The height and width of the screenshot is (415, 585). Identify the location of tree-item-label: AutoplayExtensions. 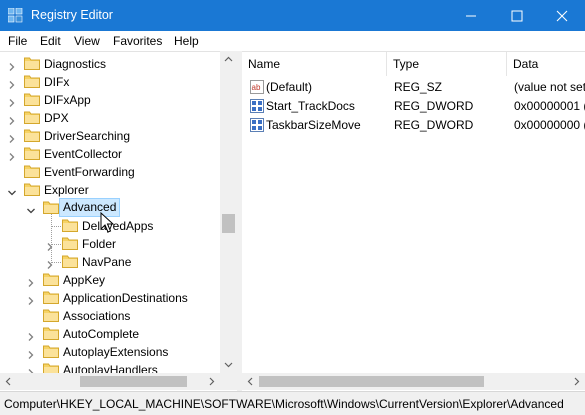
(116, 352).